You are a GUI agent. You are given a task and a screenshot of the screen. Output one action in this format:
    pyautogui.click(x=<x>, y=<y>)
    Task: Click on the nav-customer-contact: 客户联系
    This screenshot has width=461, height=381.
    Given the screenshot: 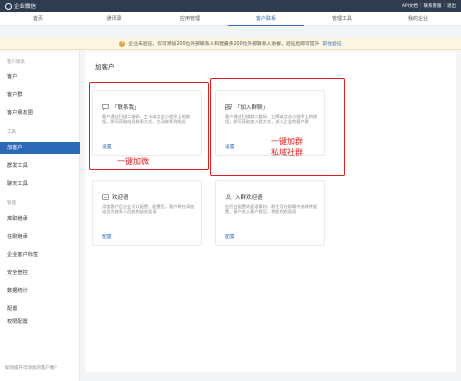 What is the action you would take?
    pyautogui.click(x=266, y=19)
    